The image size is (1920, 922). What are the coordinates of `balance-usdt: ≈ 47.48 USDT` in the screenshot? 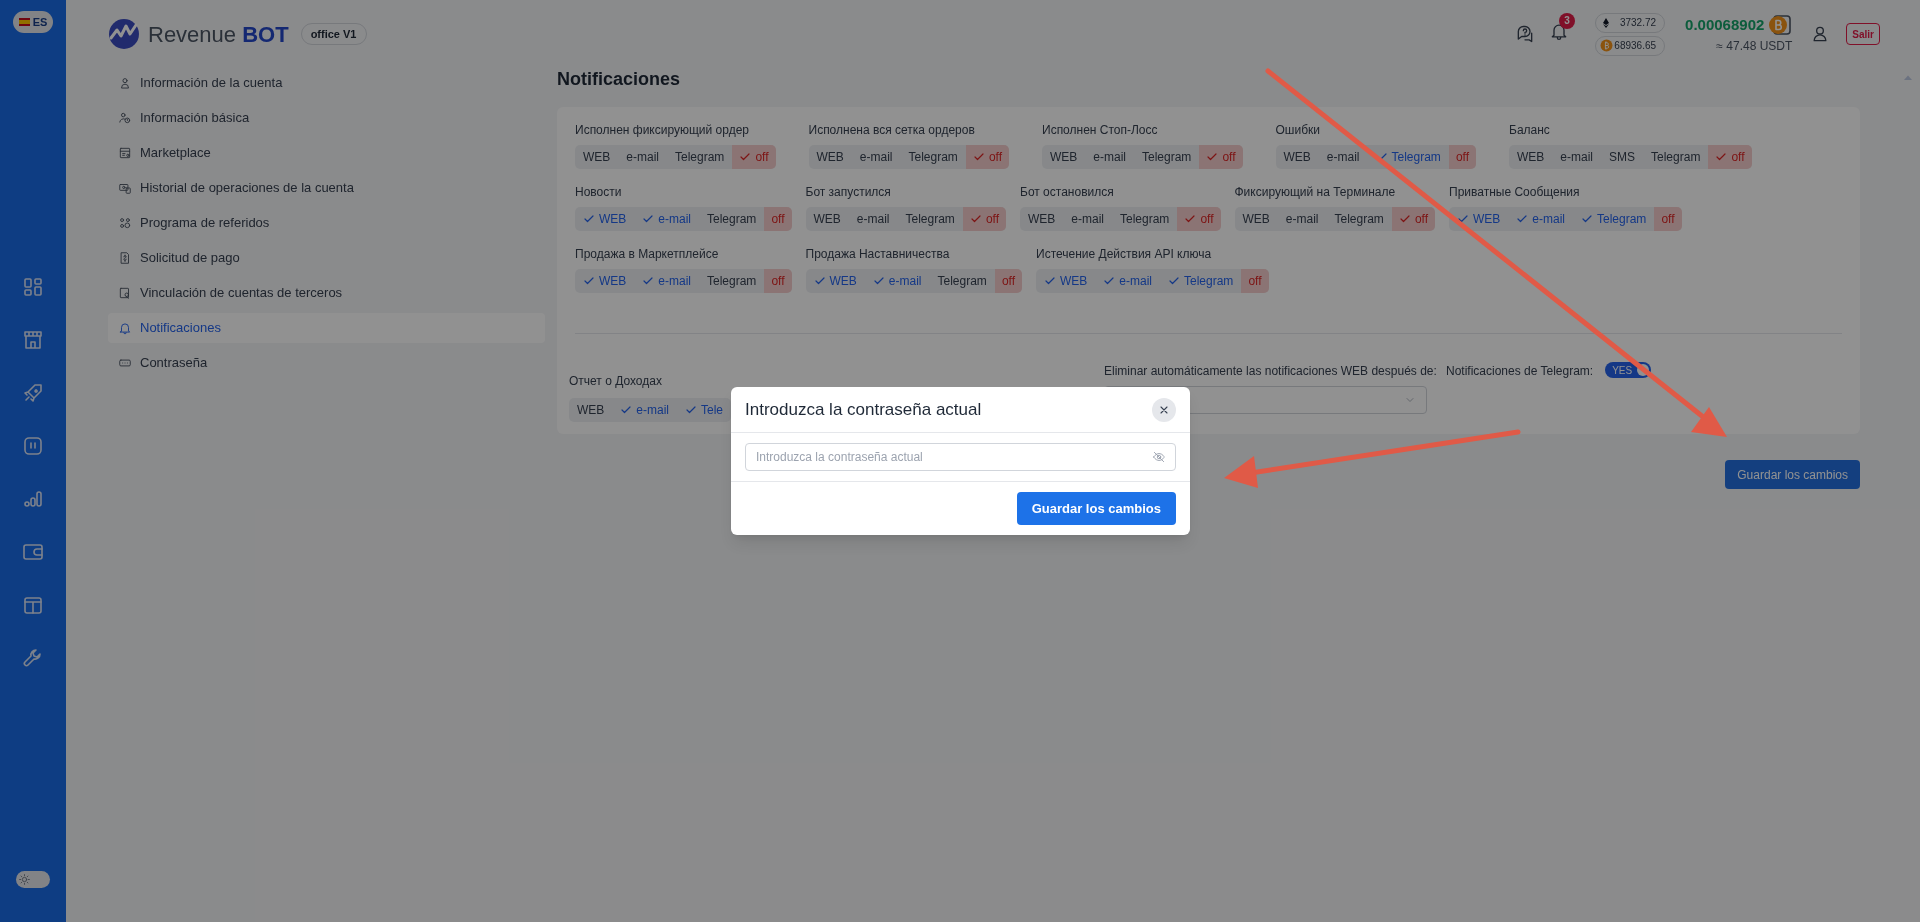 It's located at (1754, 46).